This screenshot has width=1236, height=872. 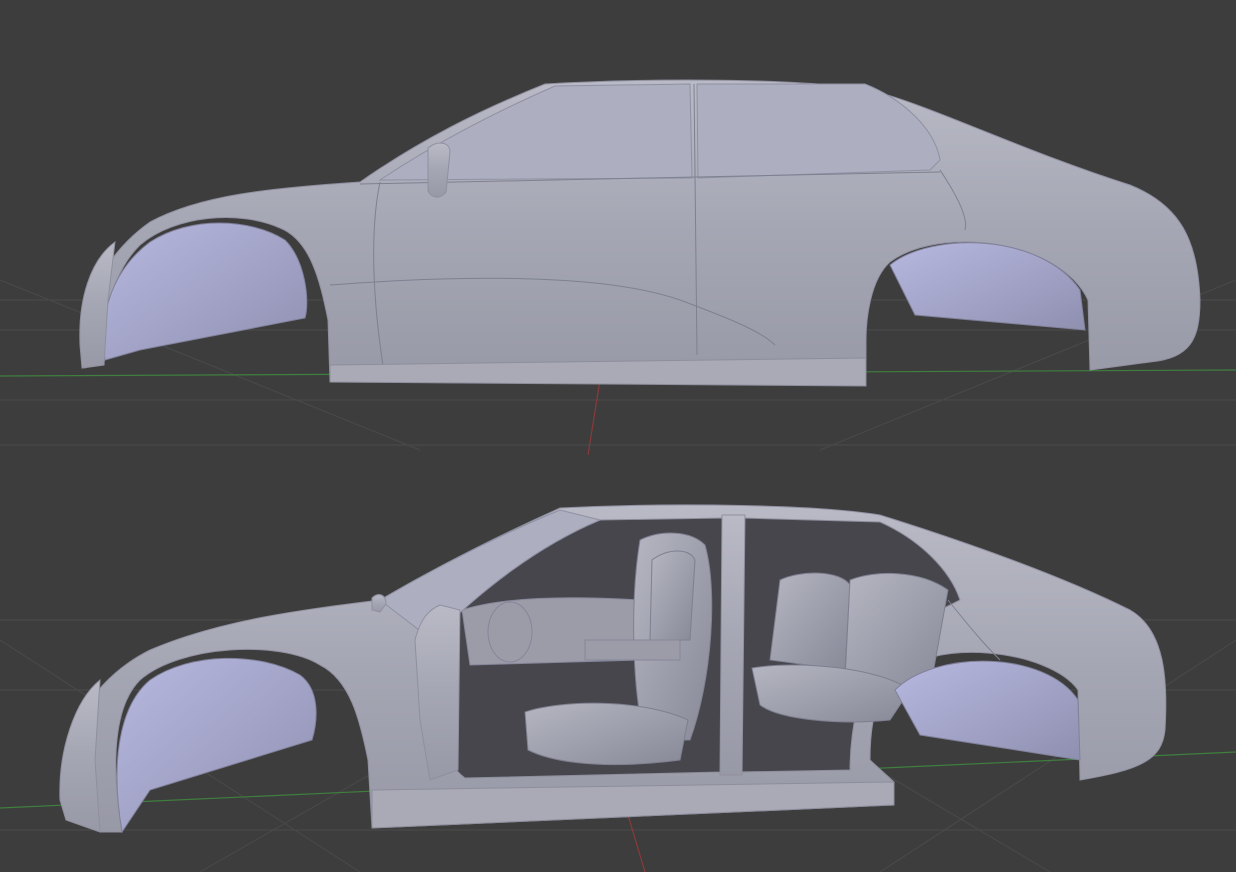 I want to click on front-seat-cushion, so click(x=606, y=734).